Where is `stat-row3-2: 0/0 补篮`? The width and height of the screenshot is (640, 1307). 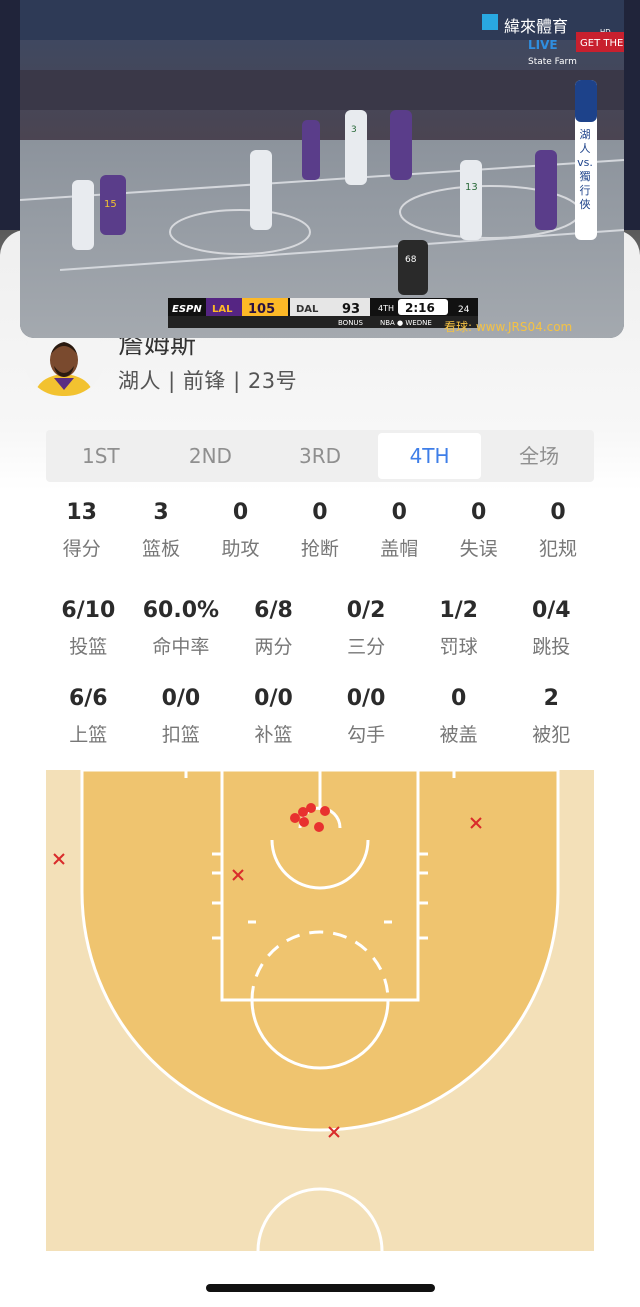 stat-row3-2: 0/0 补篮 is located at coordinates (273, 715).